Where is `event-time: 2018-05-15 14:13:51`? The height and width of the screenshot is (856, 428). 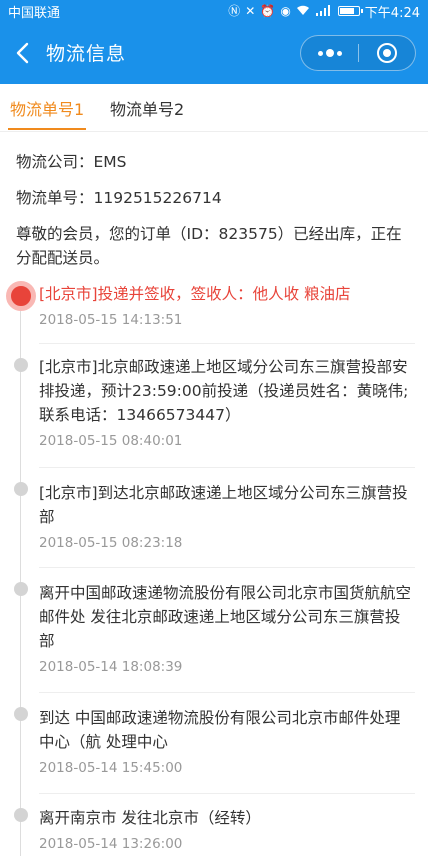
event-time: 2018-05-15 14:13:51 is located at coordinates (111, 320).